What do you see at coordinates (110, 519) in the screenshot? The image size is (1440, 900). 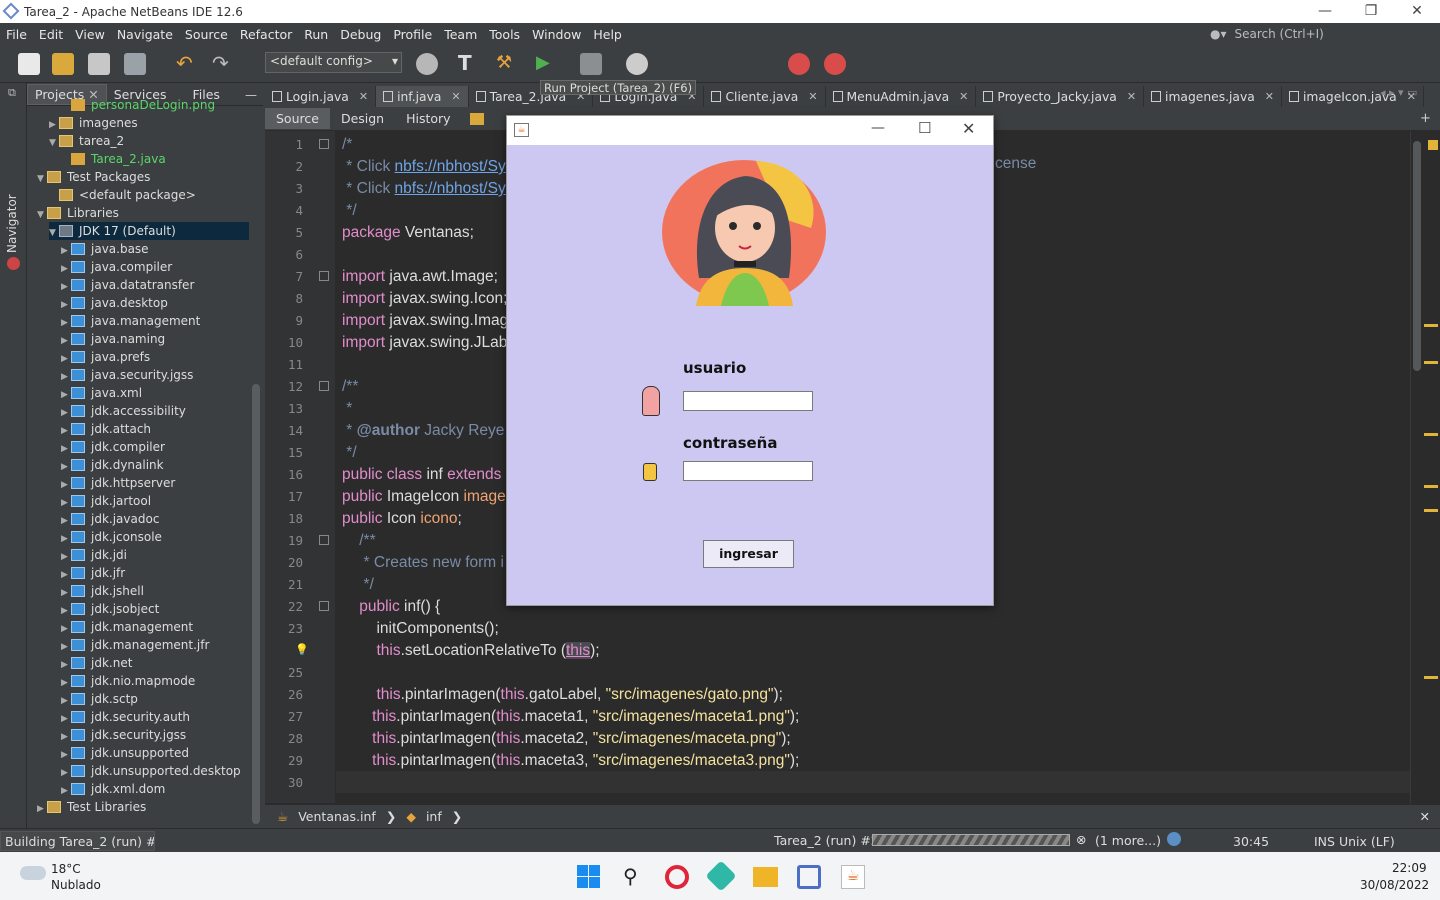 I see `tree-node: ▶ jdk.javadoc` at bounding box center [110, 519].